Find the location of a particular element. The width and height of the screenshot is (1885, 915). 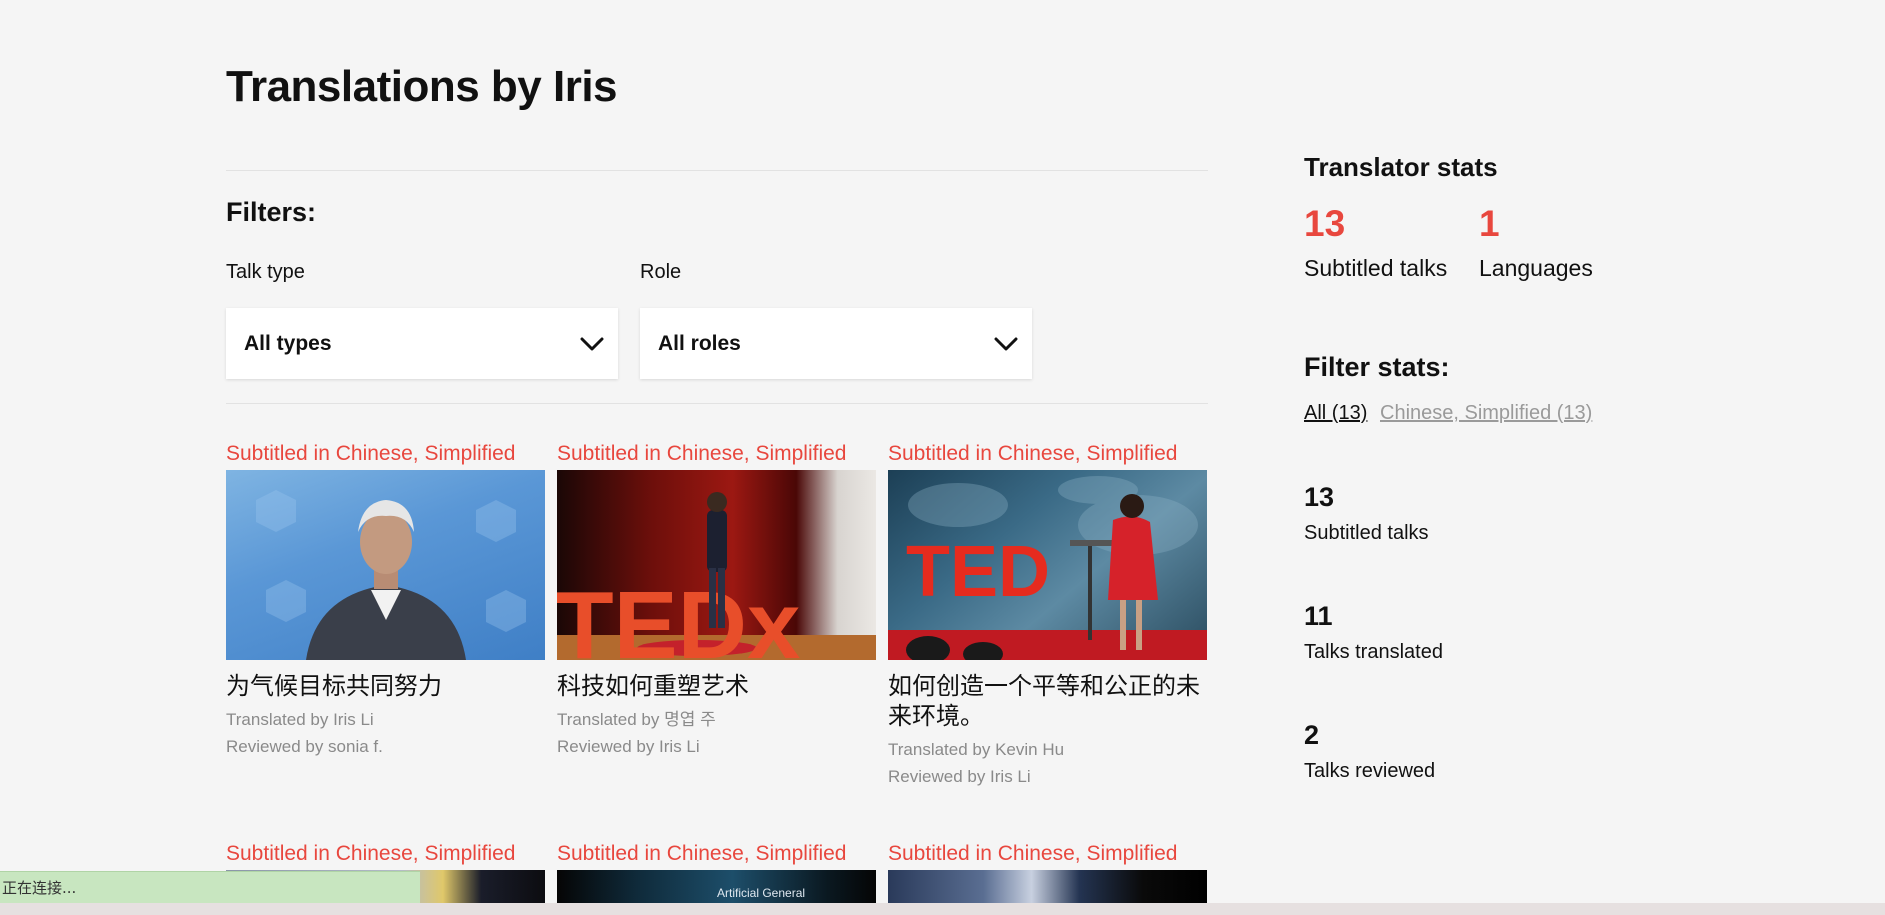

subtitled-talks-count: 13 is located at coordinates (1325, 223).